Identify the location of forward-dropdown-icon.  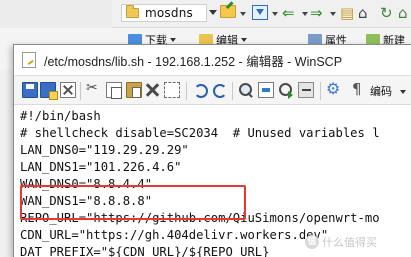
(333, 14).